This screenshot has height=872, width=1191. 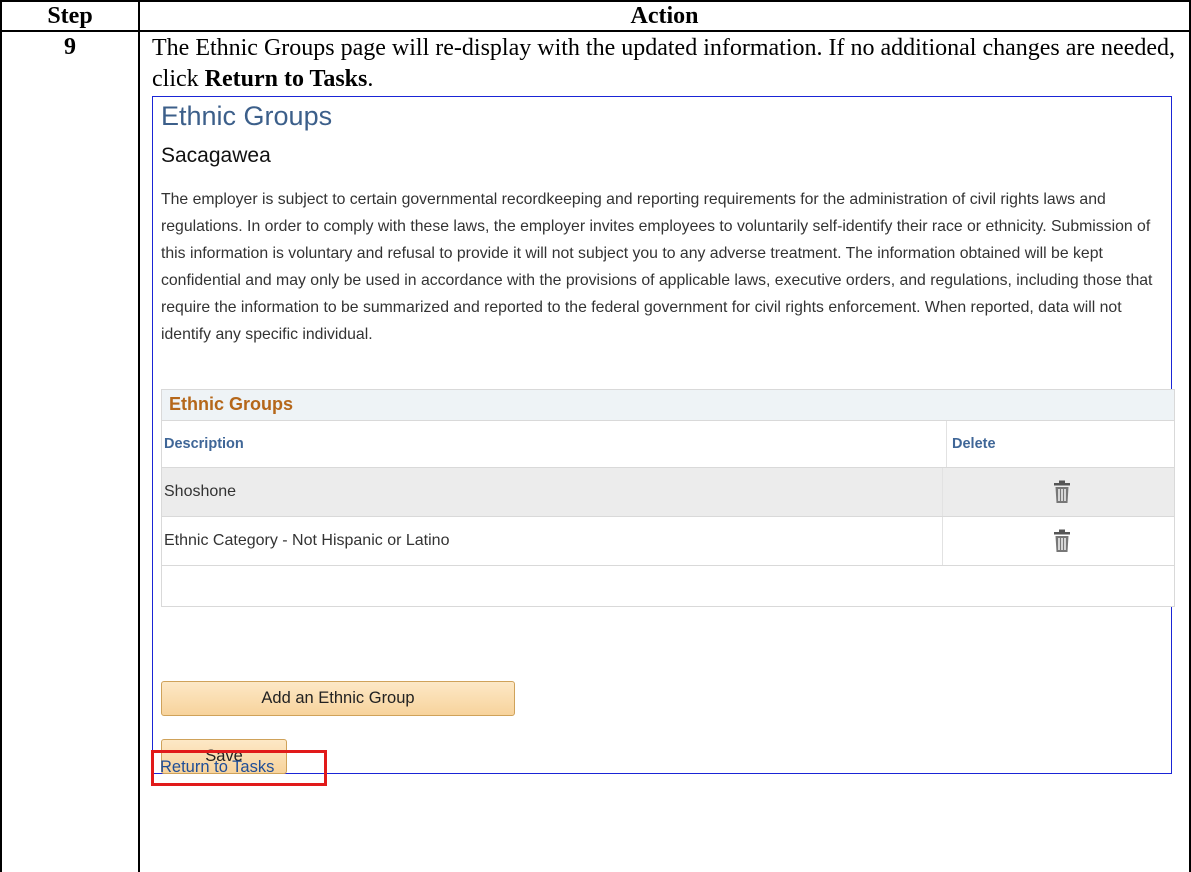 What do you see at coordinates (338, 698) in the screenshot?
I see `add-ethnic-group-button: Add an Ethnic Group` at bounding box center [338, 698].